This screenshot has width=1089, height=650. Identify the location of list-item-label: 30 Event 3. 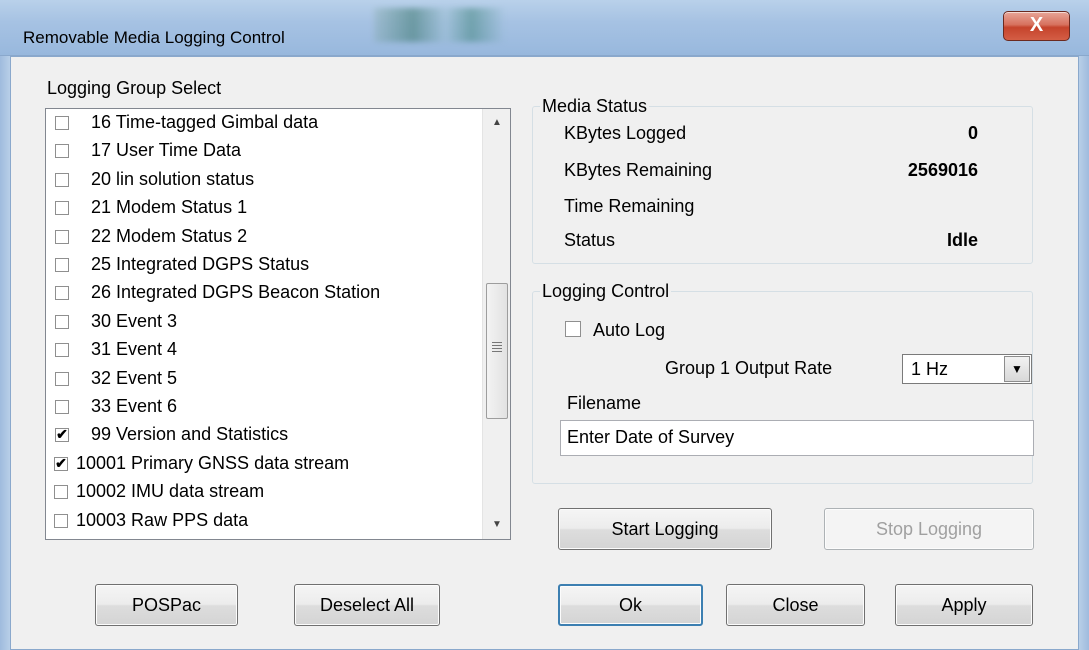
(134, 320).